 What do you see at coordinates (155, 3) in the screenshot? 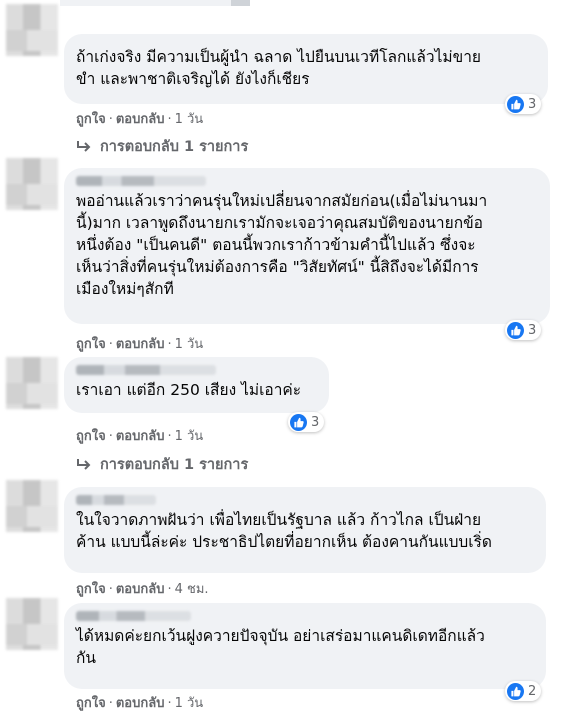
I see `previous-bubble-edge` at bounding box center [155, 3].